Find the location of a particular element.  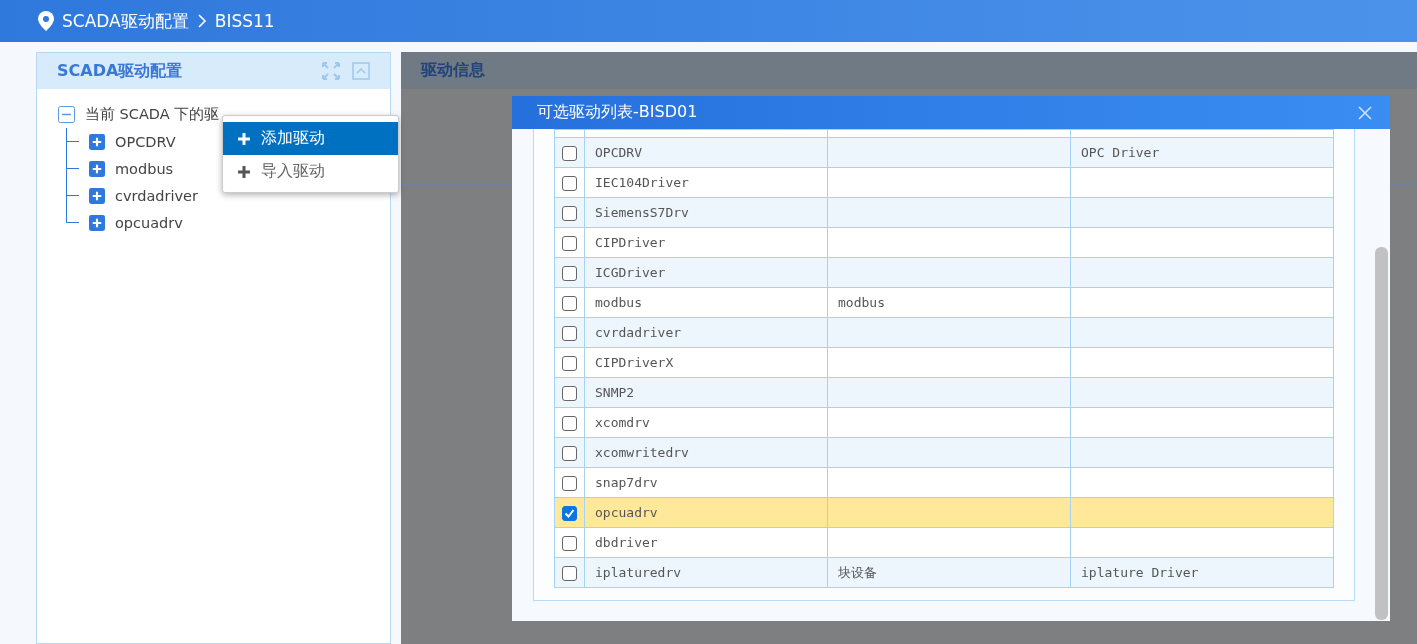

table-cell: SiemensS7Drv is located at coordinates (706, 212).